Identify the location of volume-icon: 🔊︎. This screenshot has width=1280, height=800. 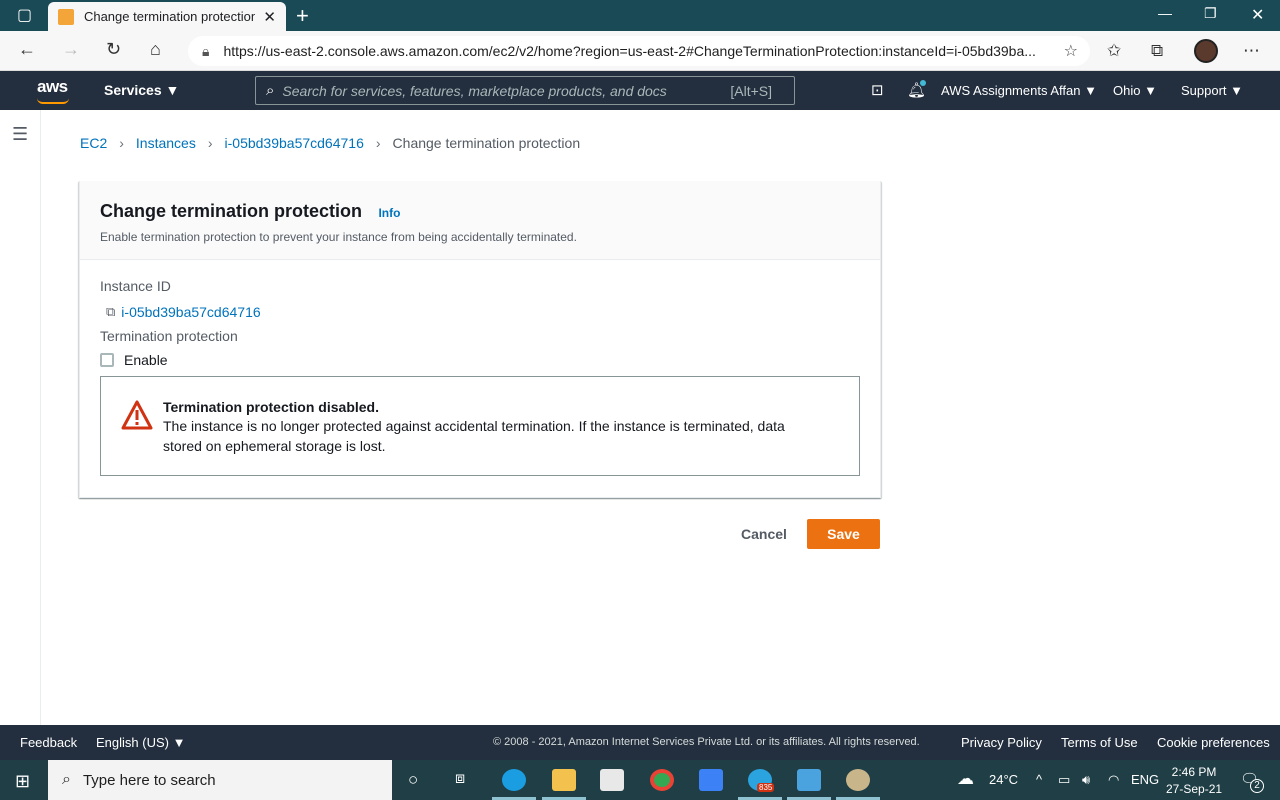
(1086, 780).